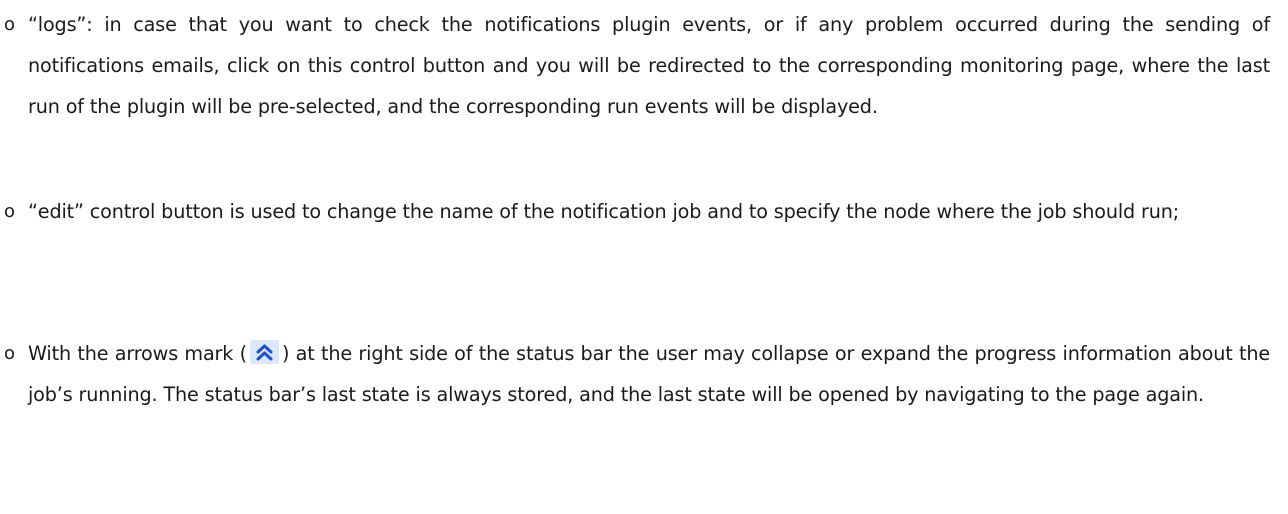 This screenshot has height=514, width=1288. Describe the element at coordinates (137, 353) in the screenshot. I see `text-before-icon: With the arrows mark (` at that location.